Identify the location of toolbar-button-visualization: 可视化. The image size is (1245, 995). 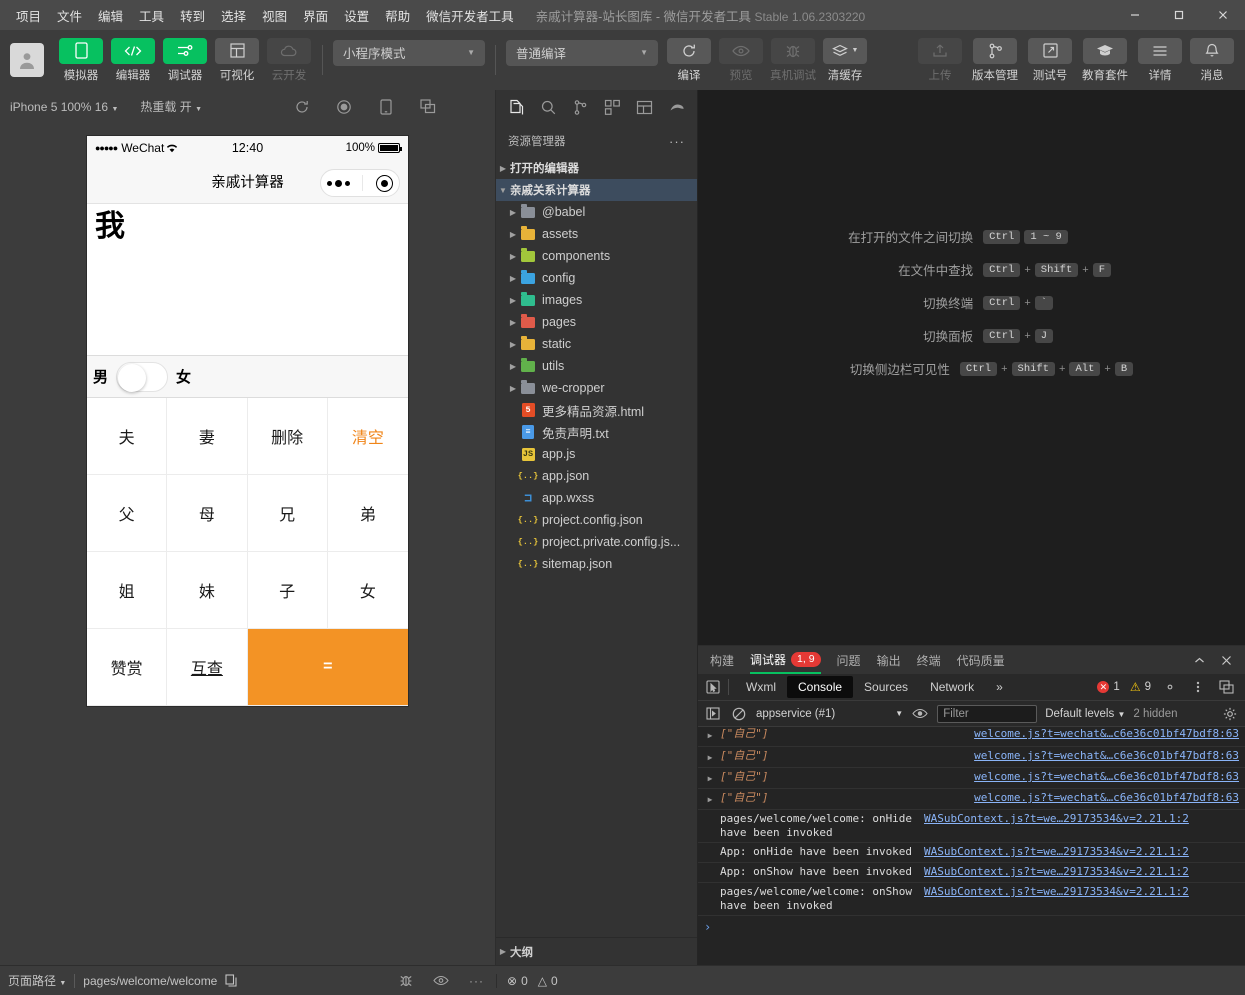
(237, 60).